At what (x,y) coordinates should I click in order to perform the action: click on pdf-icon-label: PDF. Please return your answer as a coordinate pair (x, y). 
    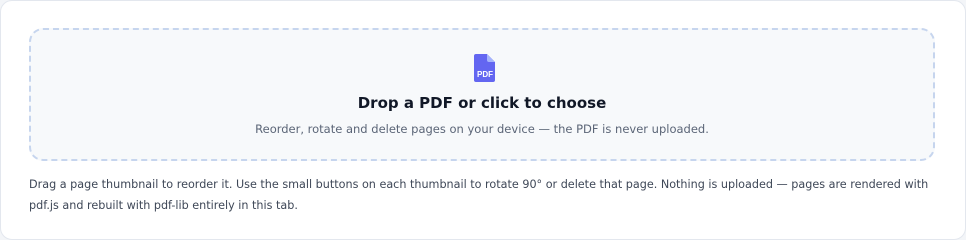
    Looking at the image, I should click on (485, 74).